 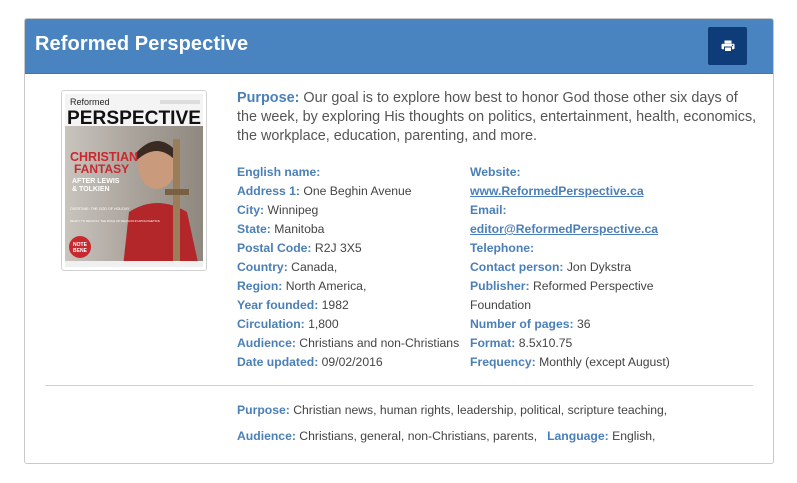 I want to click on cover-top-word: Reformed, so click(x=90, y=102).